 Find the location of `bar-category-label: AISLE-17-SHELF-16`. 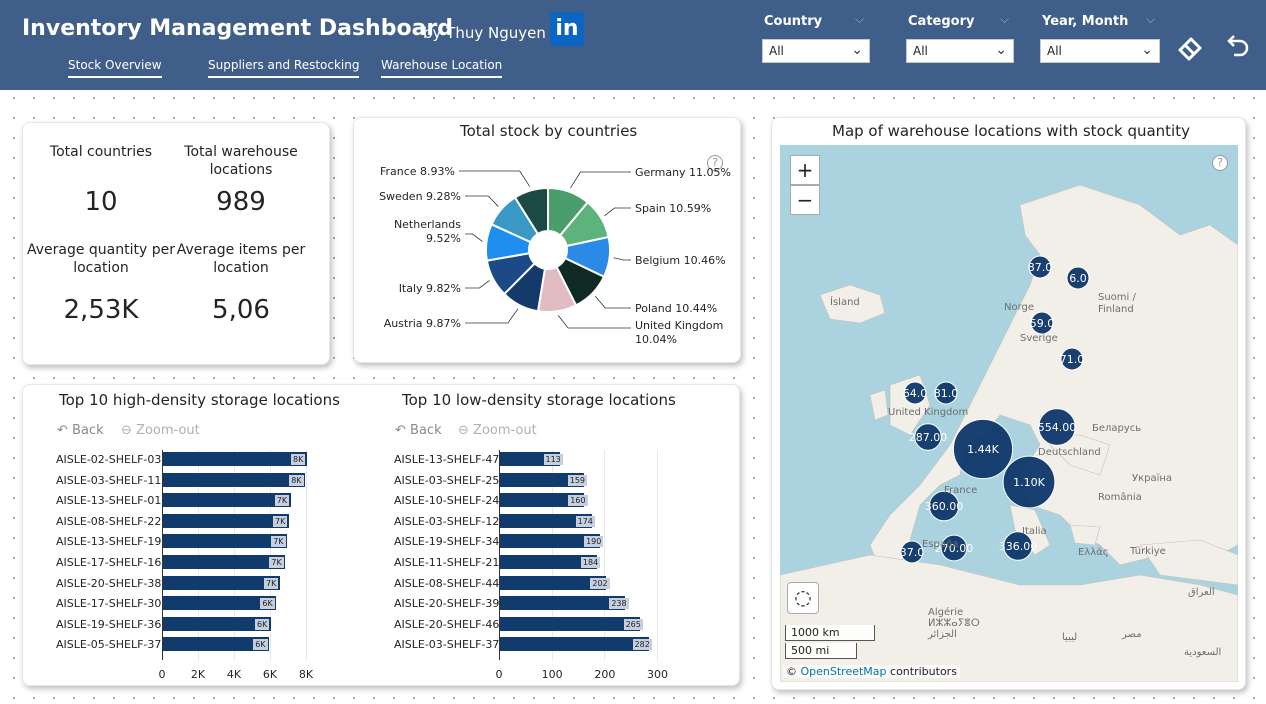

bar-category-label: AISLE-17-SHELF-16 is located at coordinates (109, 562).